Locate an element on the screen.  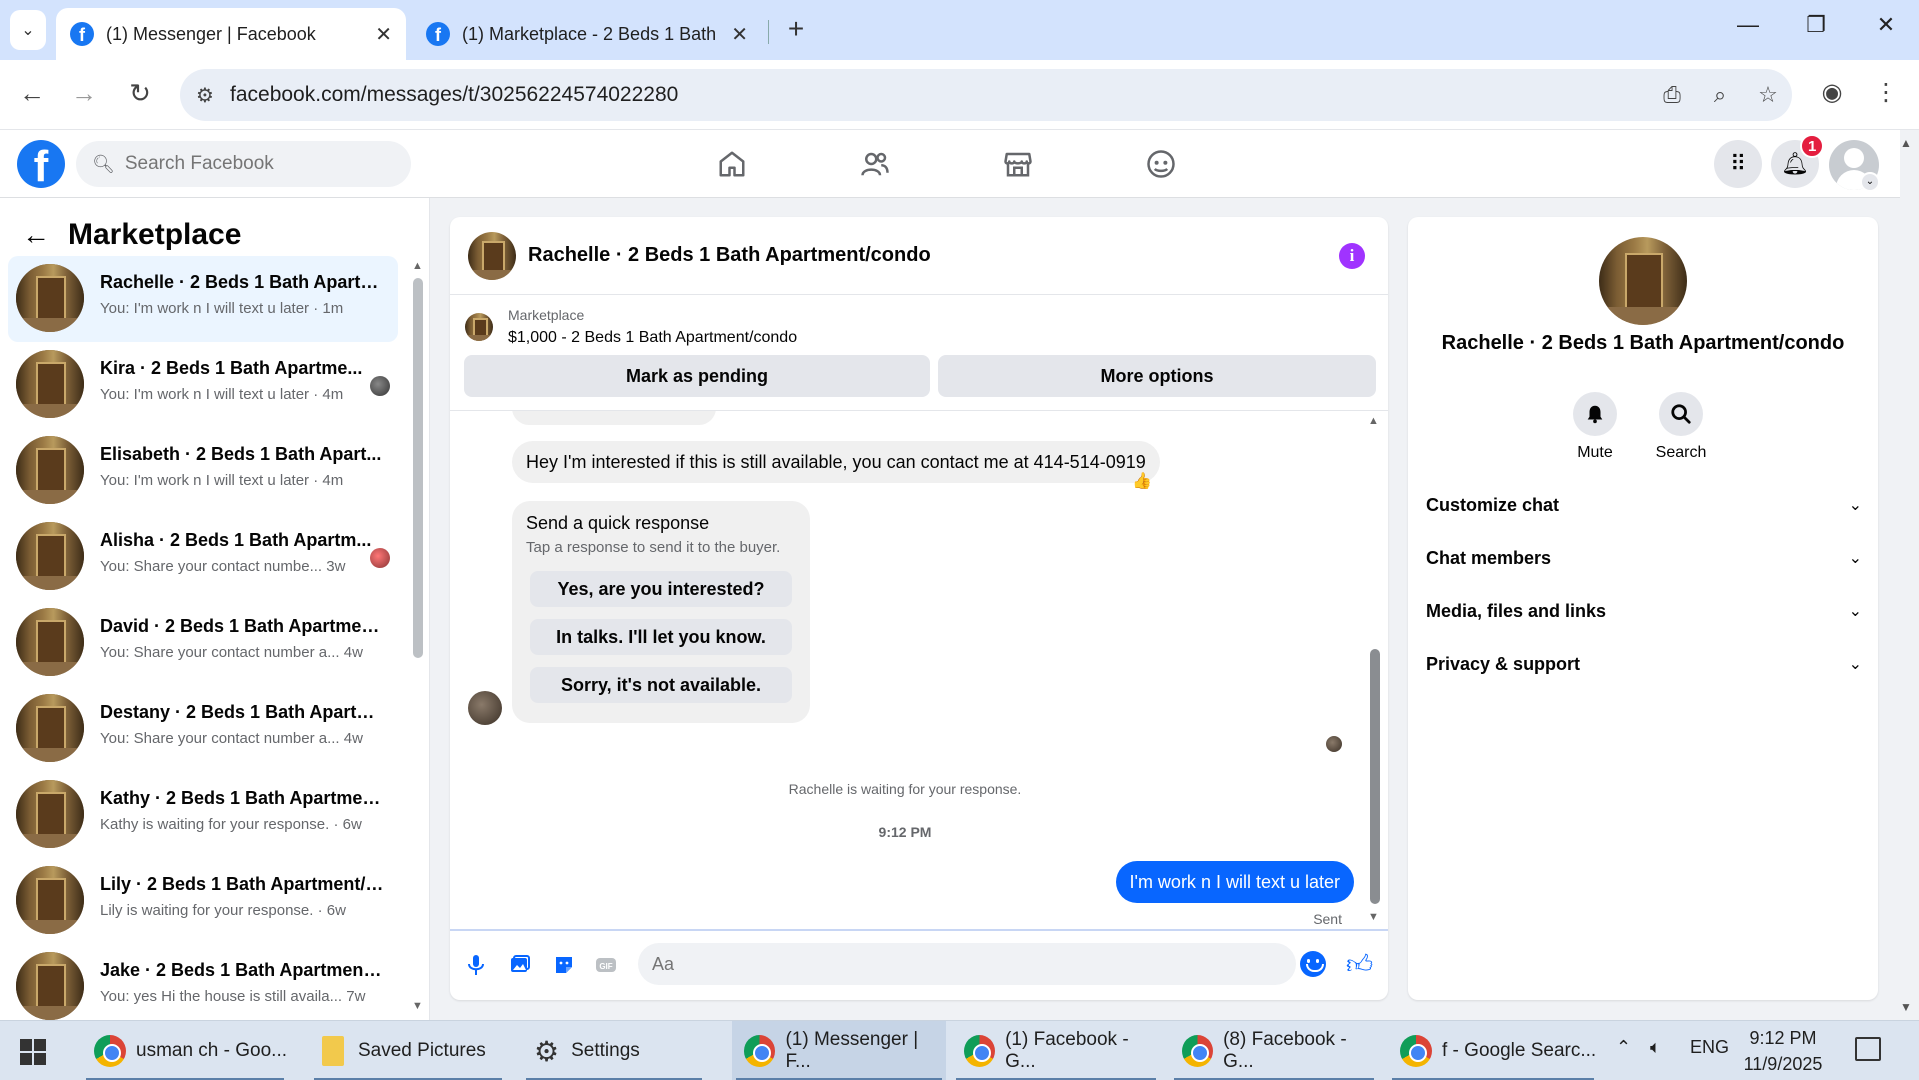
facebook-search: 🔍︎ is located at coordinates (243, 164).